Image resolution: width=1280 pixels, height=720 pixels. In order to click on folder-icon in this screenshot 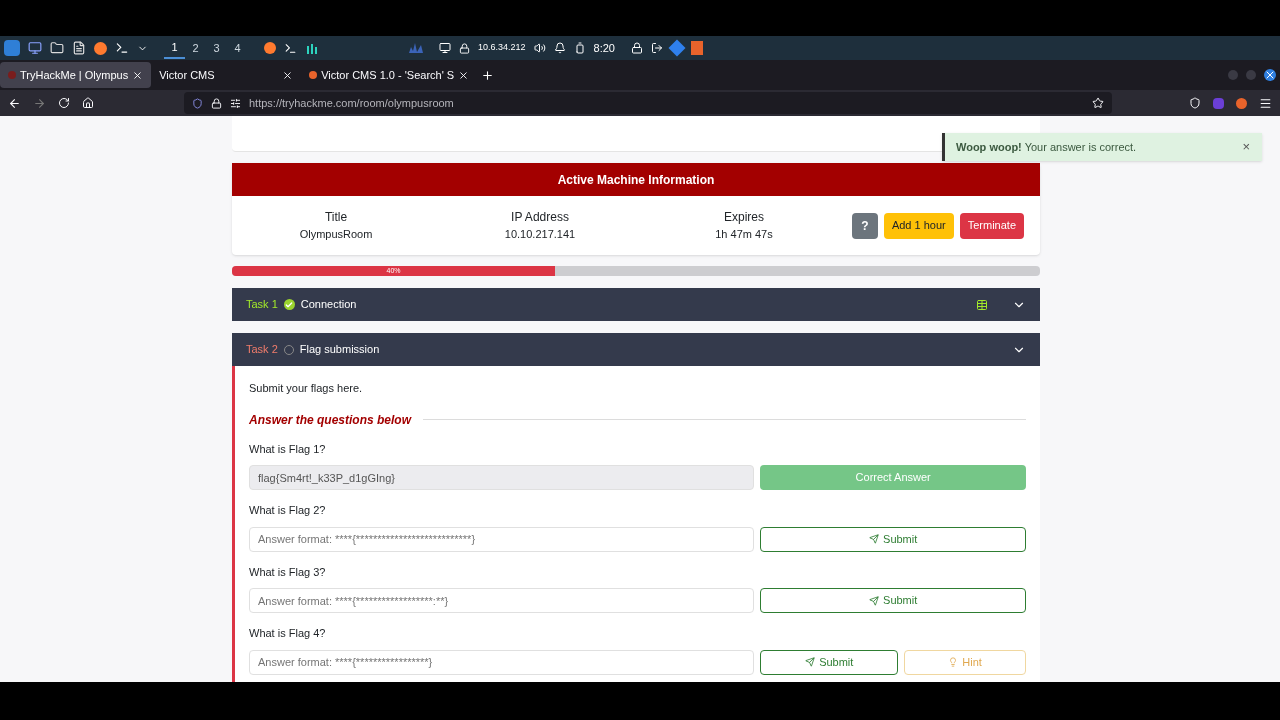, I will do `click(57, 48)`.